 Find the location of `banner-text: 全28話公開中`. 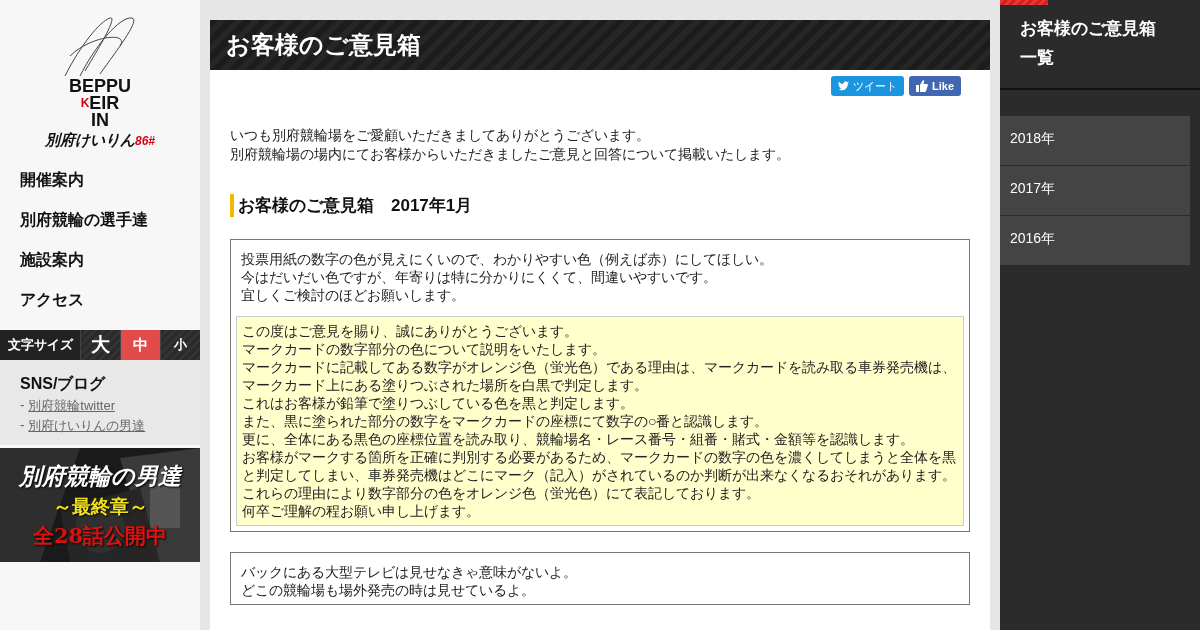

banner-text: 全28話公開中 is located at coordinates (100, 535).